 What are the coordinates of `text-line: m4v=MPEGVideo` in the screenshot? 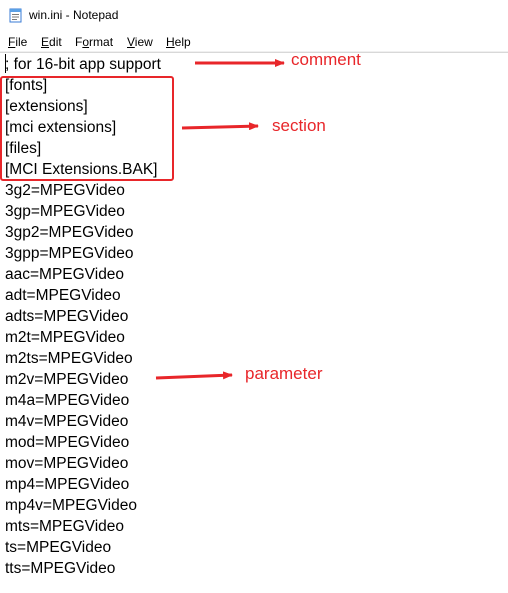 It's located at (67, 421).